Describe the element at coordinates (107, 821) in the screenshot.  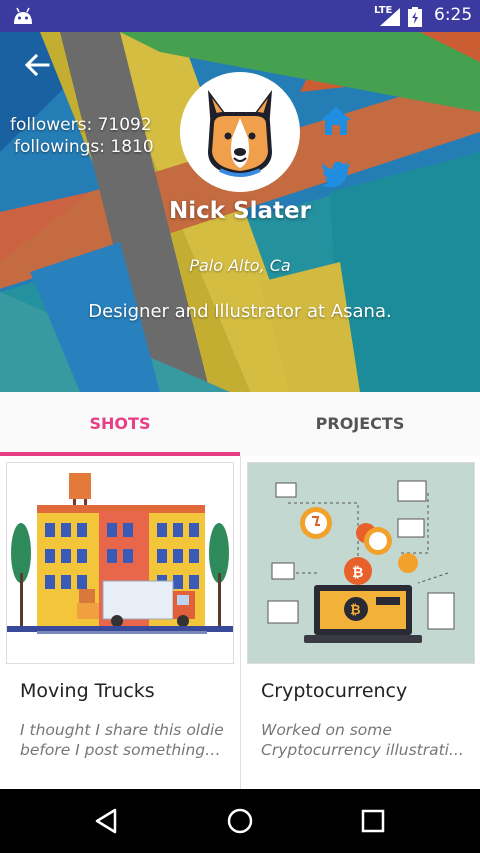
I see `back-triangle-icon` at that location.